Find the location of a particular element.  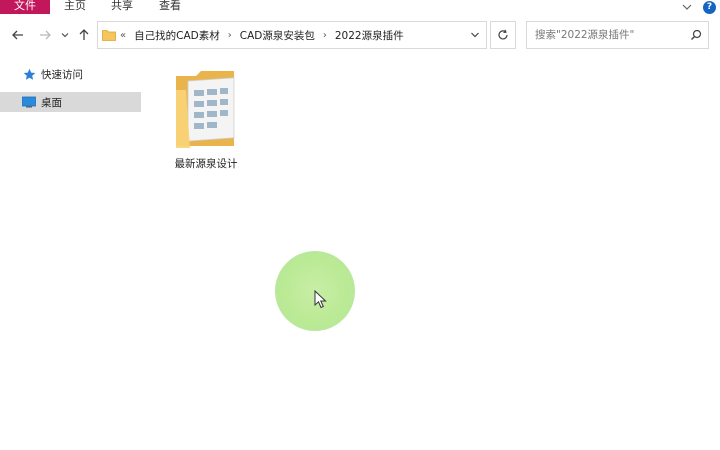

arrow-up-icon is located at coordinates (84, 34).